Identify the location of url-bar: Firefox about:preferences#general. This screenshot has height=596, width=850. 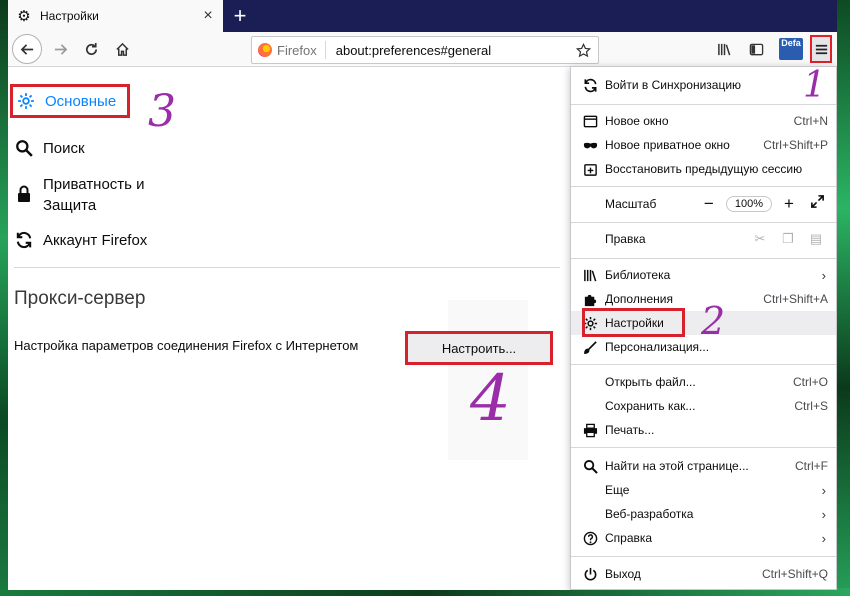
(425, 50).